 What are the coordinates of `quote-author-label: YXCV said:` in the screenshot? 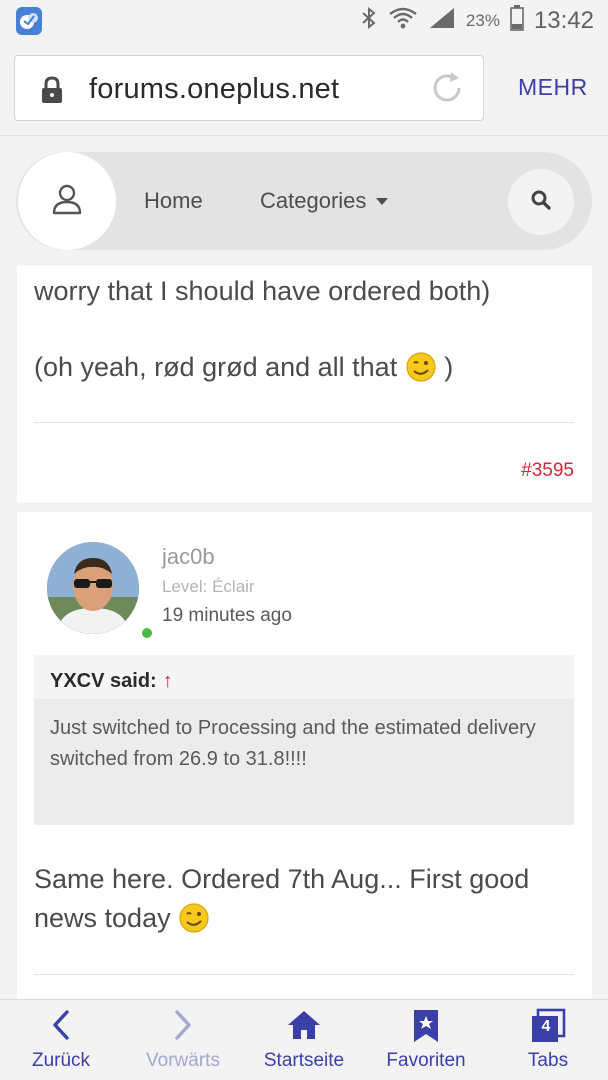 It's located at (103, 681).